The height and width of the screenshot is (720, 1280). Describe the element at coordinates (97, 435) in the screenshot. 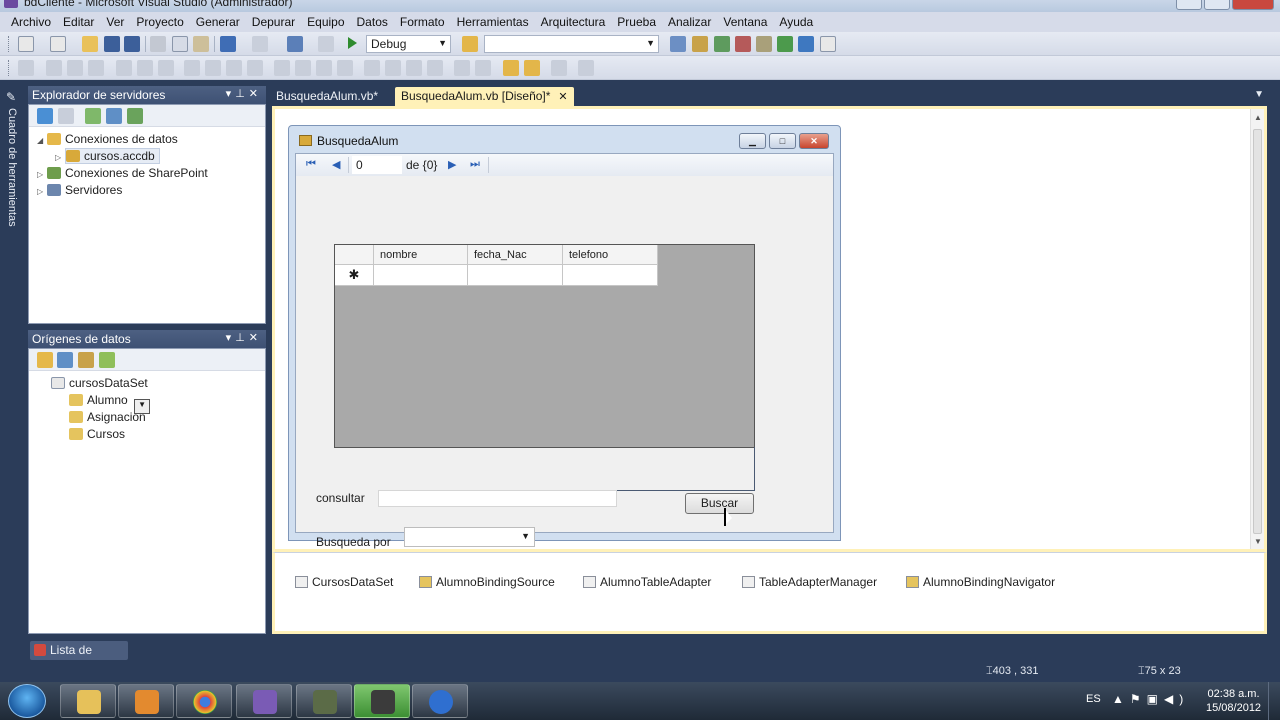

I see `tree-item-cursos: Cursos` at that location.